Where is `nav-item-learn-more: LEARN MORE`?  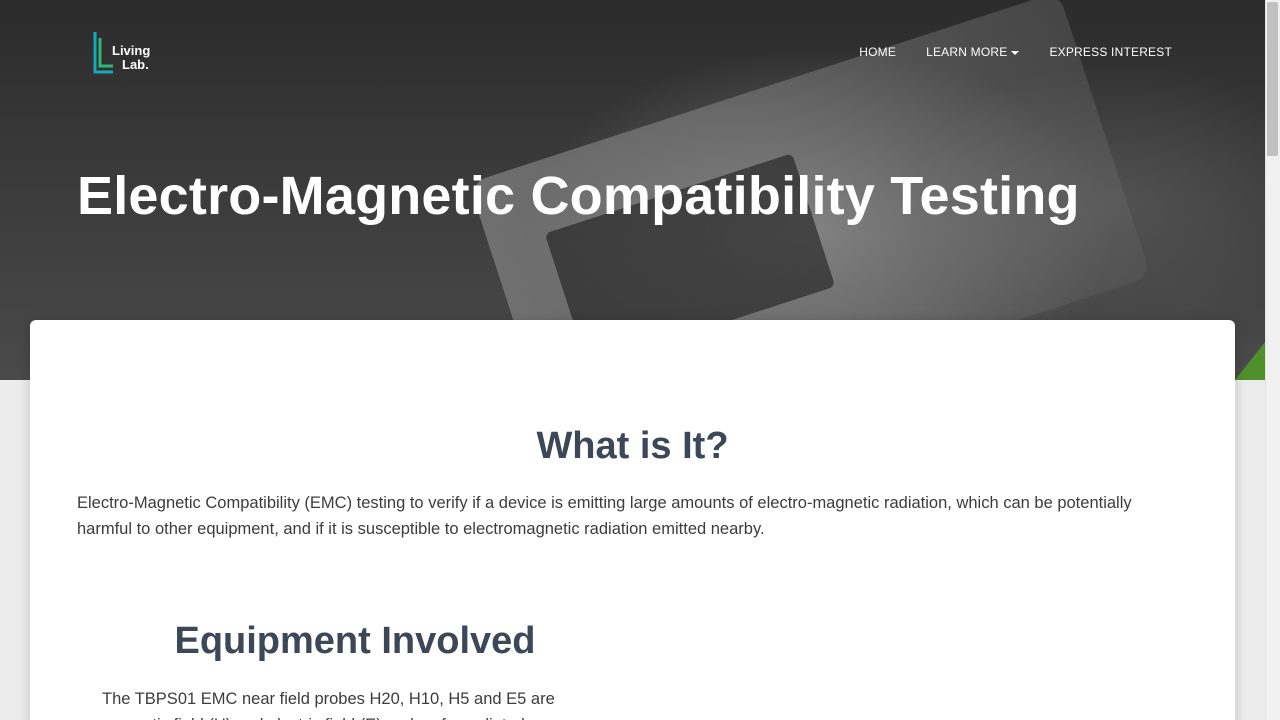 nav-item-learn-more: LEARN MORE is located at coordinates (973, 52).